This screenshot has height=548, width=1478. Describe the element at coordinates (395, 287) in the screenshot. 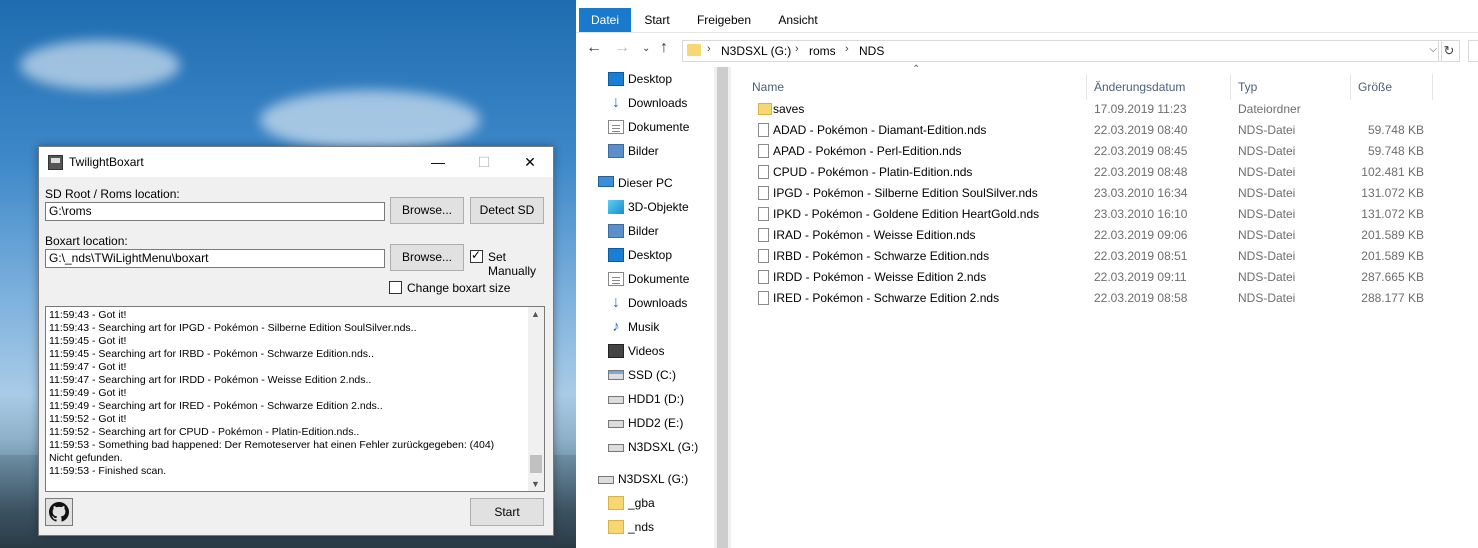

I see `change-boxart-size-checkbox` at that location.